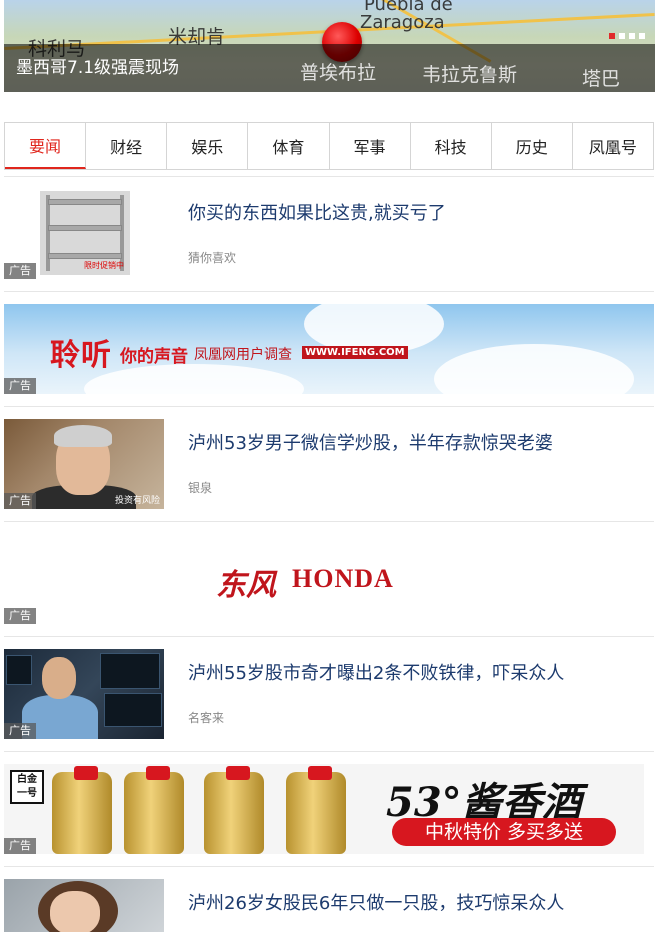 Image resolution: width=659 pixels, height=932 pixels. Describe the element at coordinates (46, 146) in the screenshot. I see `tab-news: 要闻` at that location.